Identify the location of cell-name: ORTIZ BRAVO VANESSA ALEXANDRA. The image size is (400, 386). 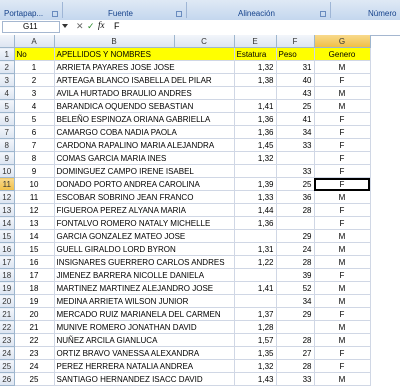
(144, 353).